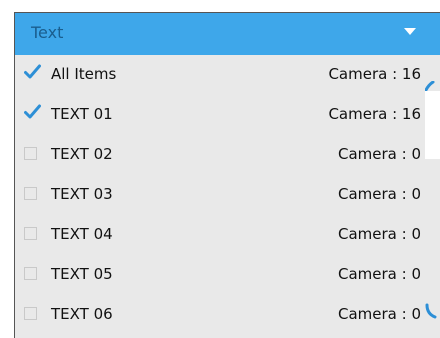 This screenshot has width=440, height=338. What do you see at coordinates (432, 125) in the screenshot?
I see `scrollbar-thumb` at bounding box center [432, 125].